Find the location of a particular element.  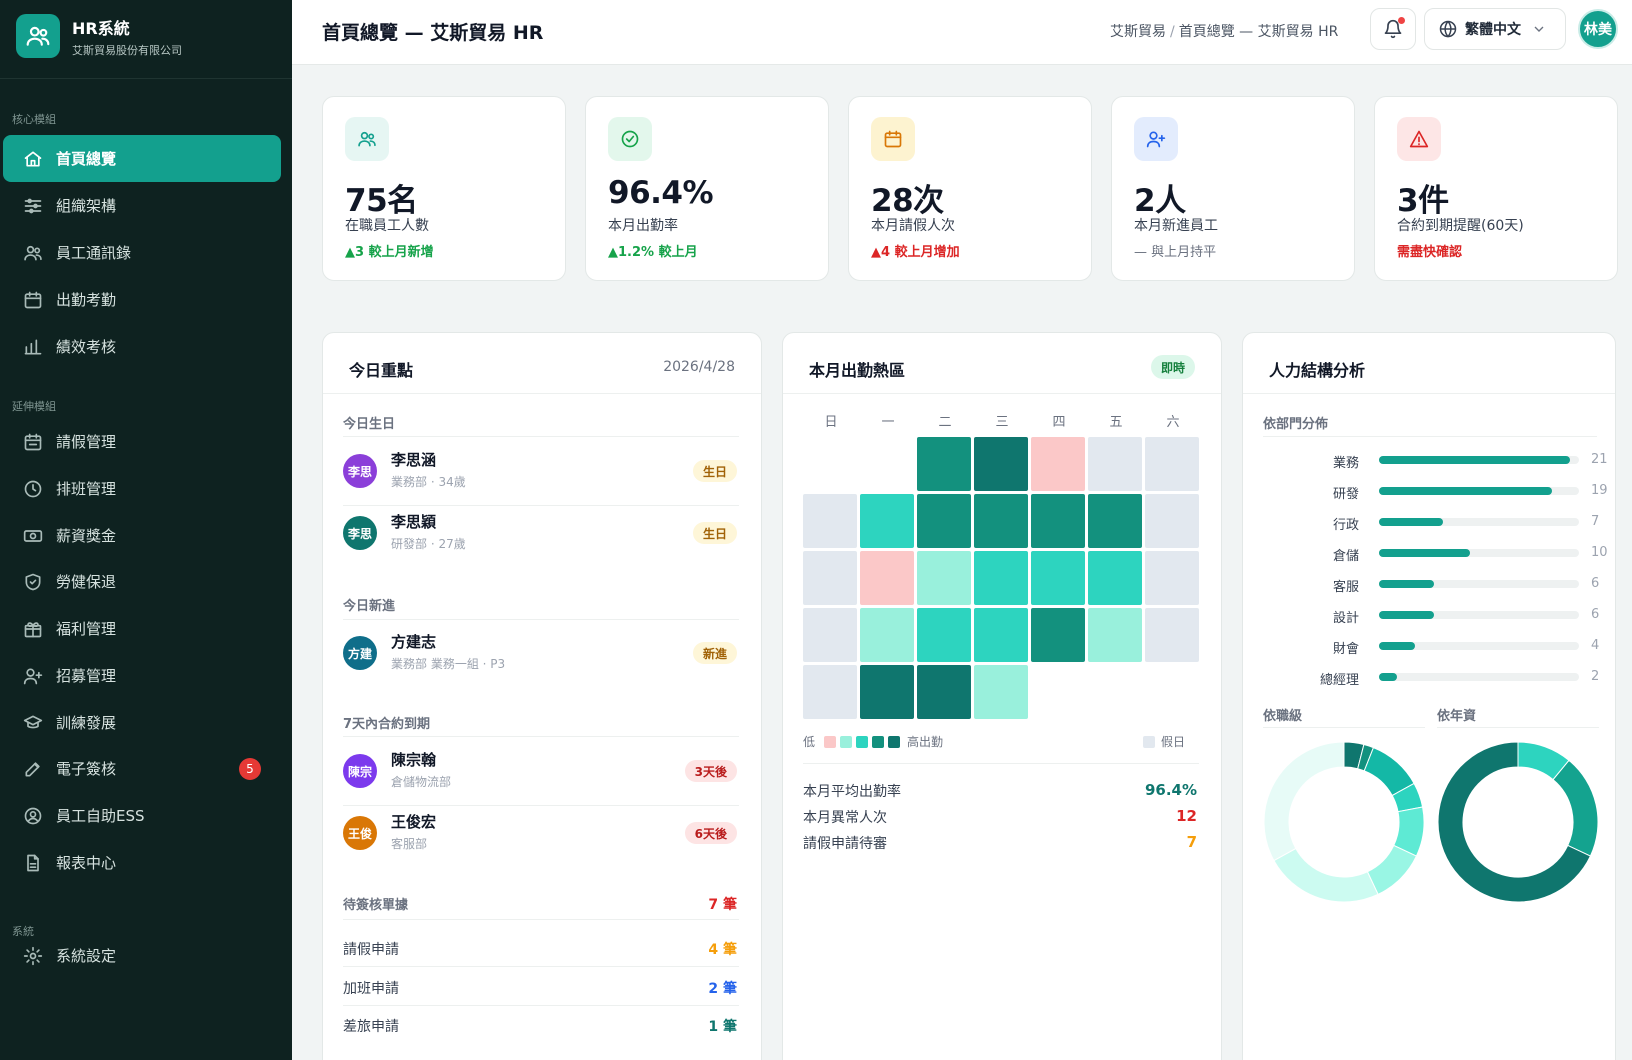

sidebar-item-shield: 勞健保退 is located at coordinates (142, 581).